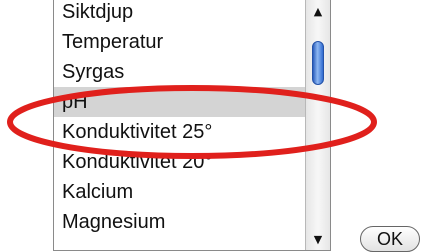  I want to click on vertical-scrollbar: ▲ ▼, so click(317, 125).